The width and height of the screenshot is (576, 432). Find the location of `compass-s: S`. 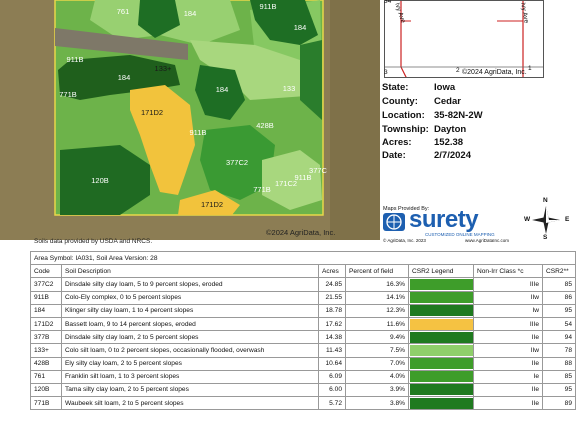

compass-s: S is located at coordinates (545, 237).